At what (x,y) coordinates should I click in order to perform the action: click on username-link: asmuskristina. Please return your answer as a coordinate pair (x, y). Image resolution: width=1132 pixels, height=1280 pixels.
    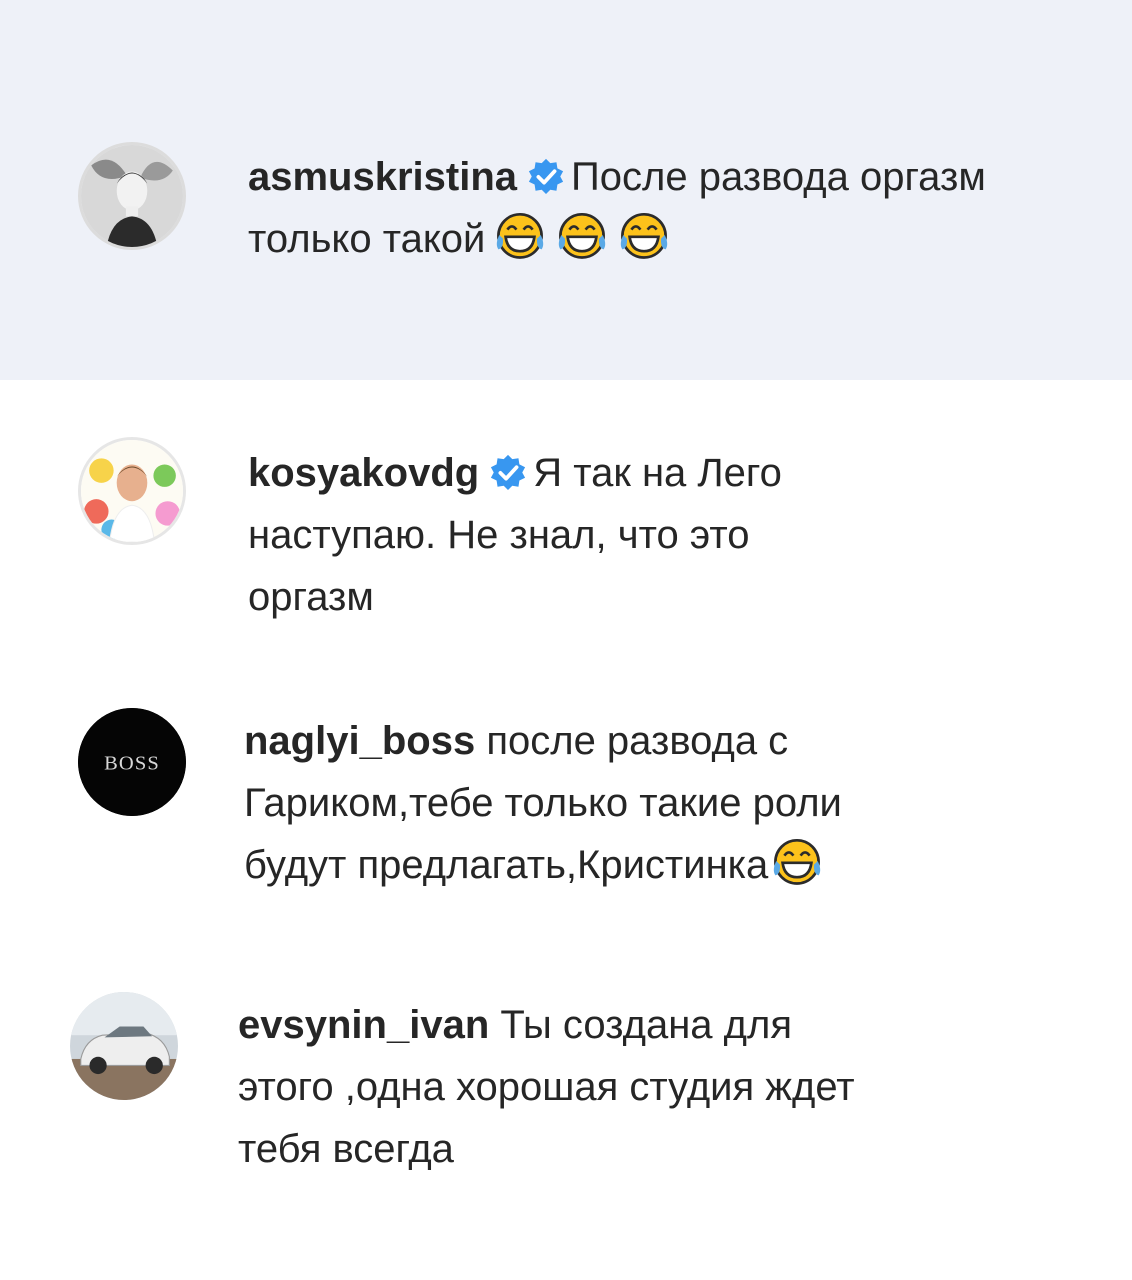
    Looking at the image, I should click on (382, 177).